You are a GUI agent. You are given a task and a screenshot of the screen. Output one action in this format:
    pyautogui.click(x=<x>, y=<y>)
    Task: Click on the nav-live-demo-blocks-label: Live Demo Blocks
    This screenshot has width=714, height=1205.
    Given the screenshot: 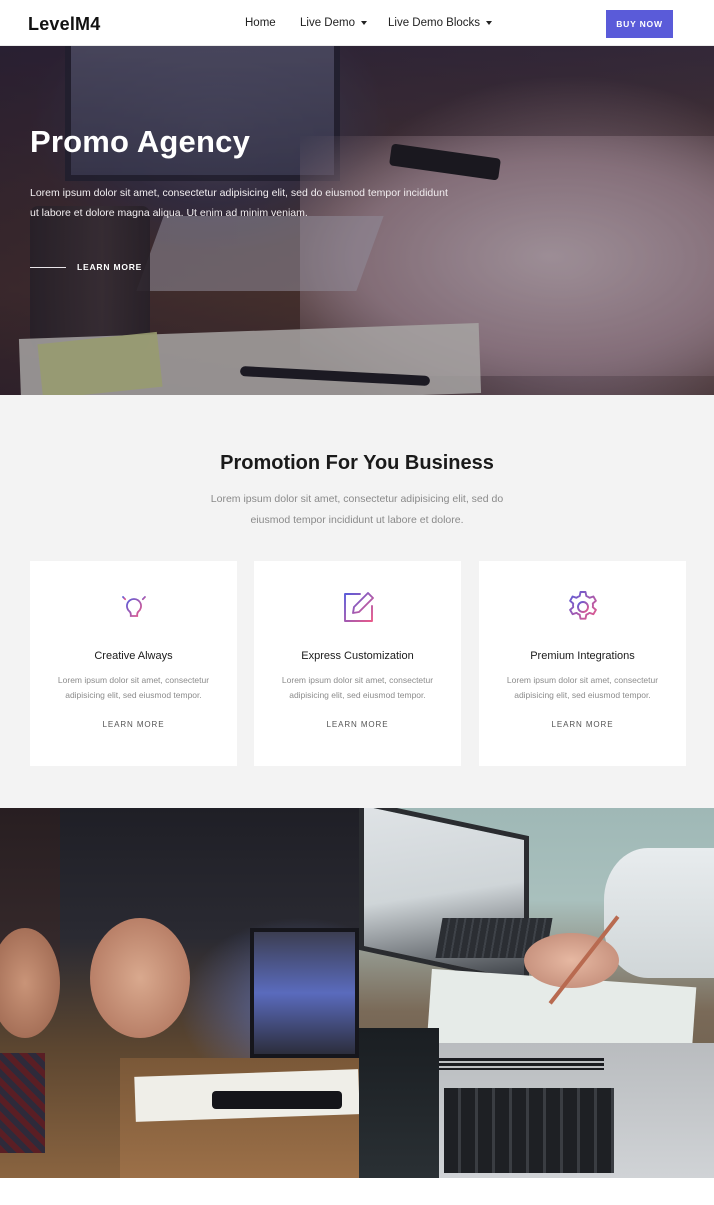 What is the action you would take?
    pyautogui.click(x=434, y=23)
    